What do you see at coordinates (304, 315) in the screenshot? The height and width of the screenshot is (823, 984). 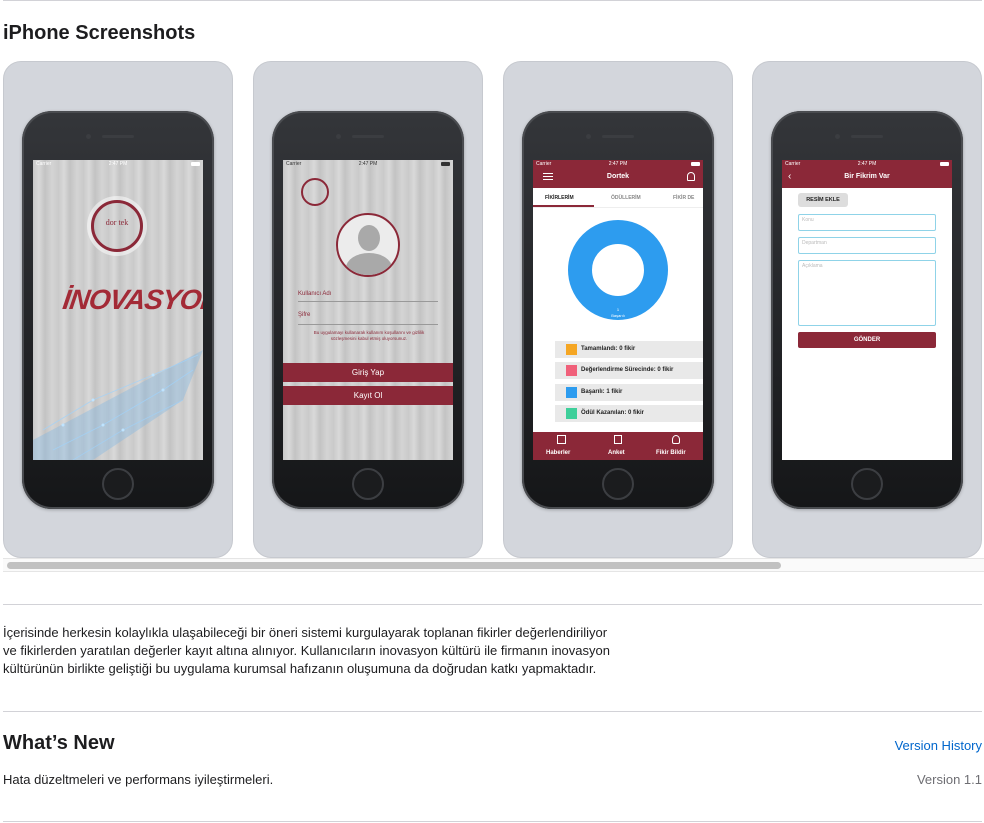 I see `password-label: Şifre` at bounding box center [304, 315].